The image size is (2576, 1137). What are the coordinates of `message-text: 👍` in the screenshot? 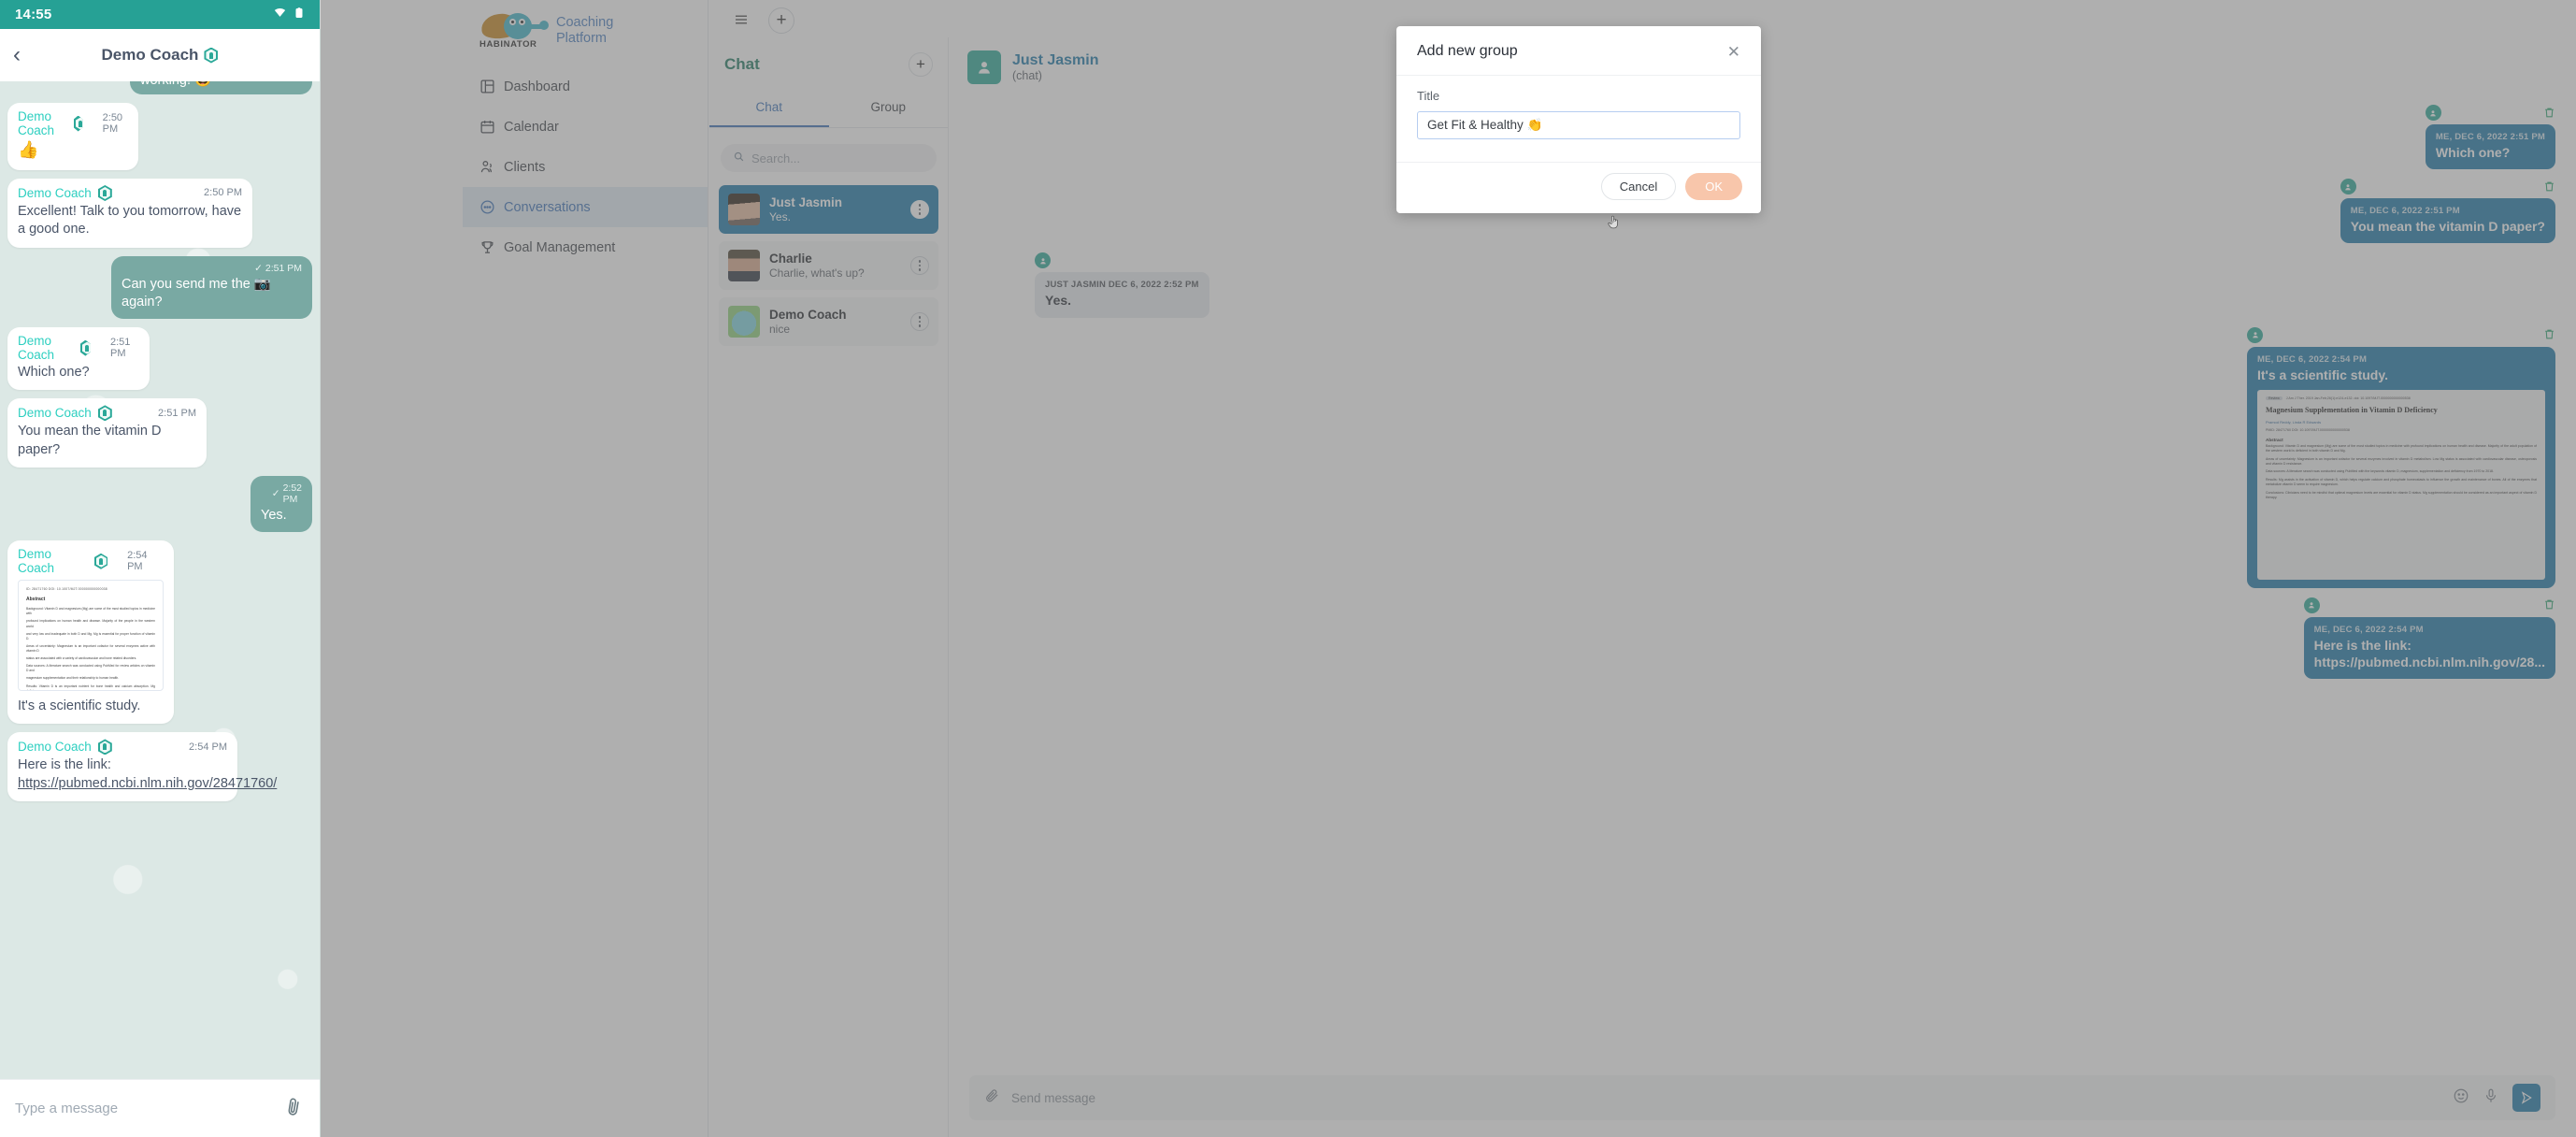 It's located at (28, 149).